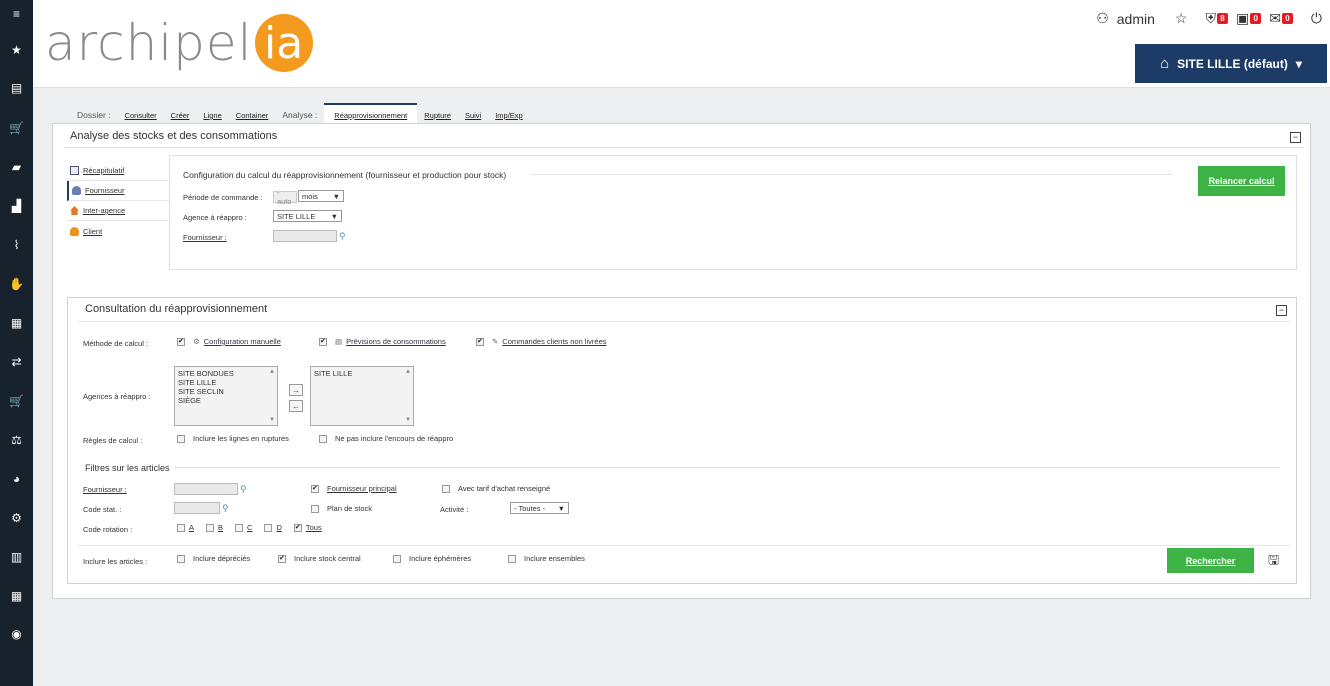 This screenshot has height=686, width=1330. What do you see at coordinates (229, 341) in the screenshot?
I see `methode-manuelle: ⚙ Configuration manuelle` at bounding box center [229, 341].